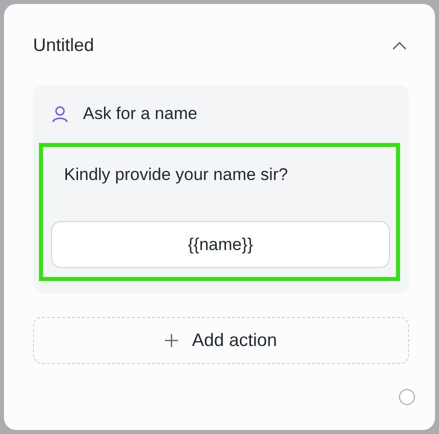 Image resolution: width=439 pixels, height=434 pixels. I want to click on message-text: Kindly provide your name sir?, so click(176, 175).